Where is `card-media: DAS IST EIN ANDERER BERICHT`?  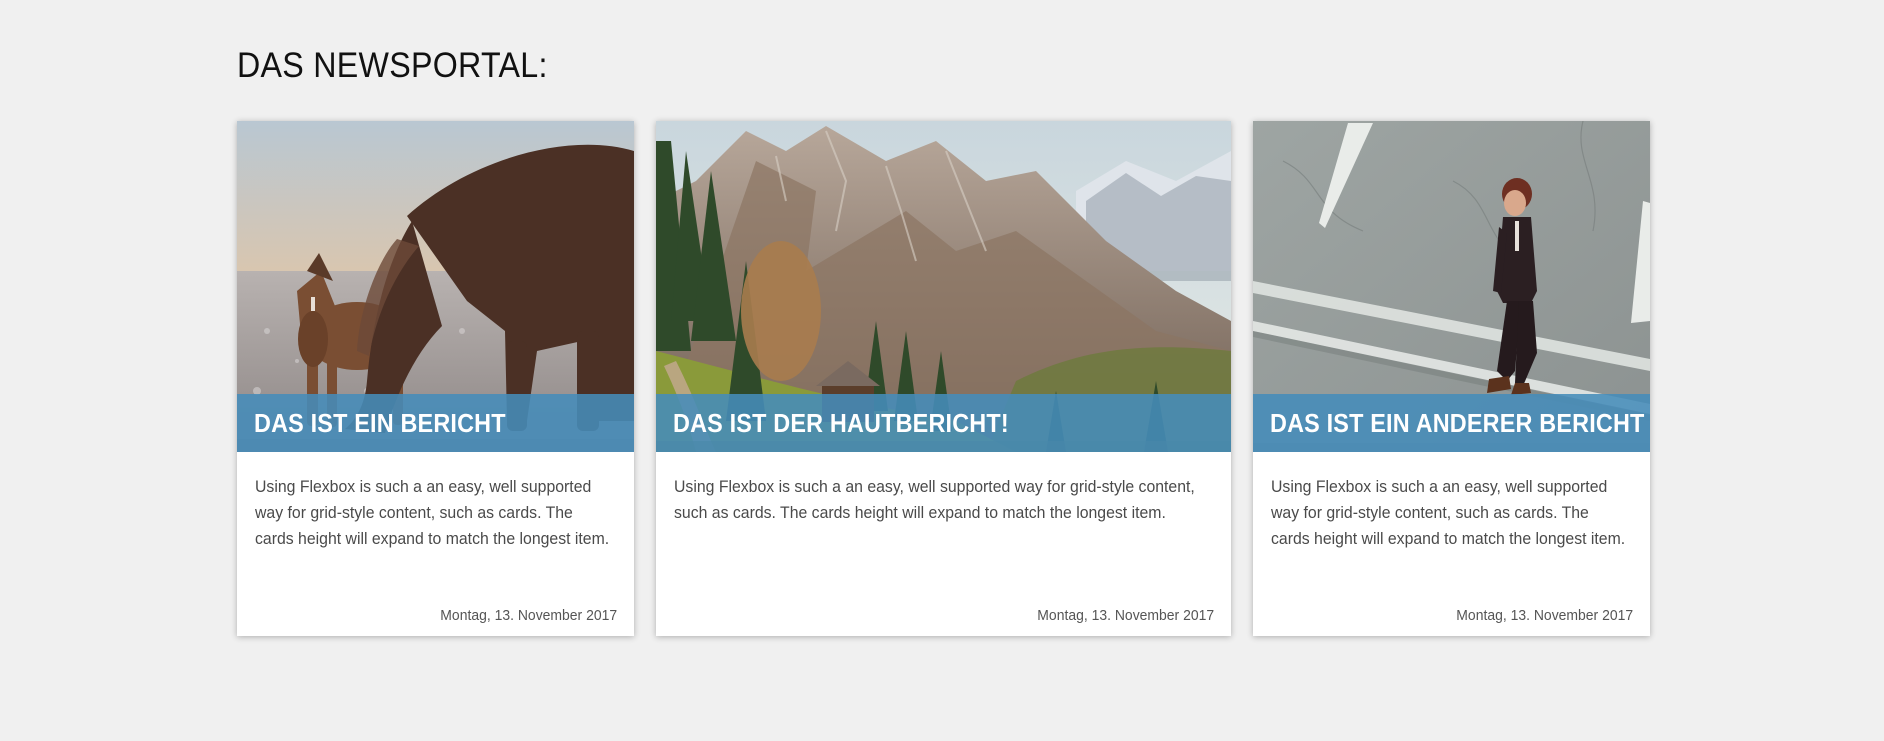
card-media: DAS IST EIN ANDERER BERICHT is located at coordinates (1451, 286).